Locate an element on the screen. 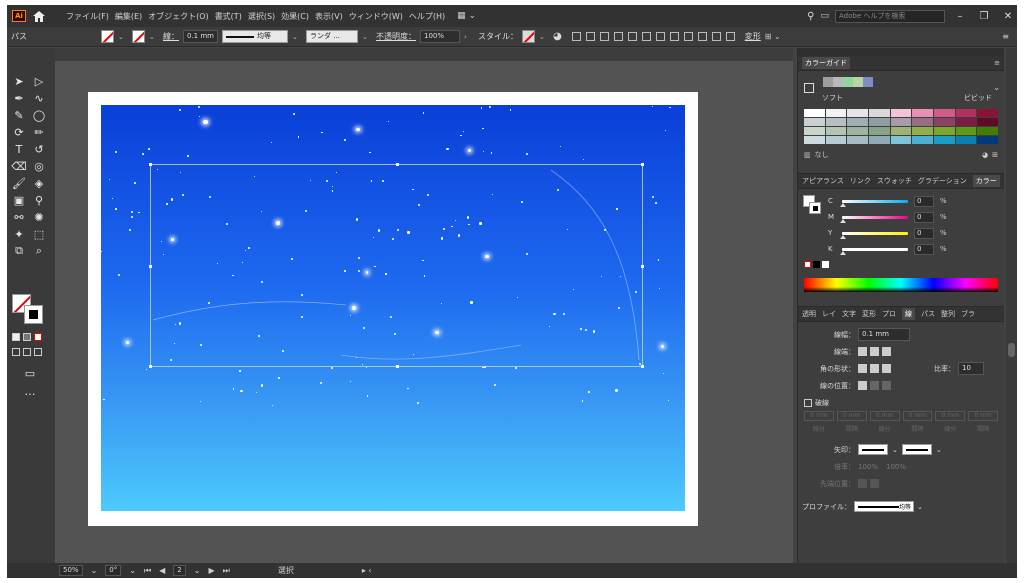 The width and height of the screenshot is (1024, 583). tab-properties: プロ is located at coordinates (889, 314).